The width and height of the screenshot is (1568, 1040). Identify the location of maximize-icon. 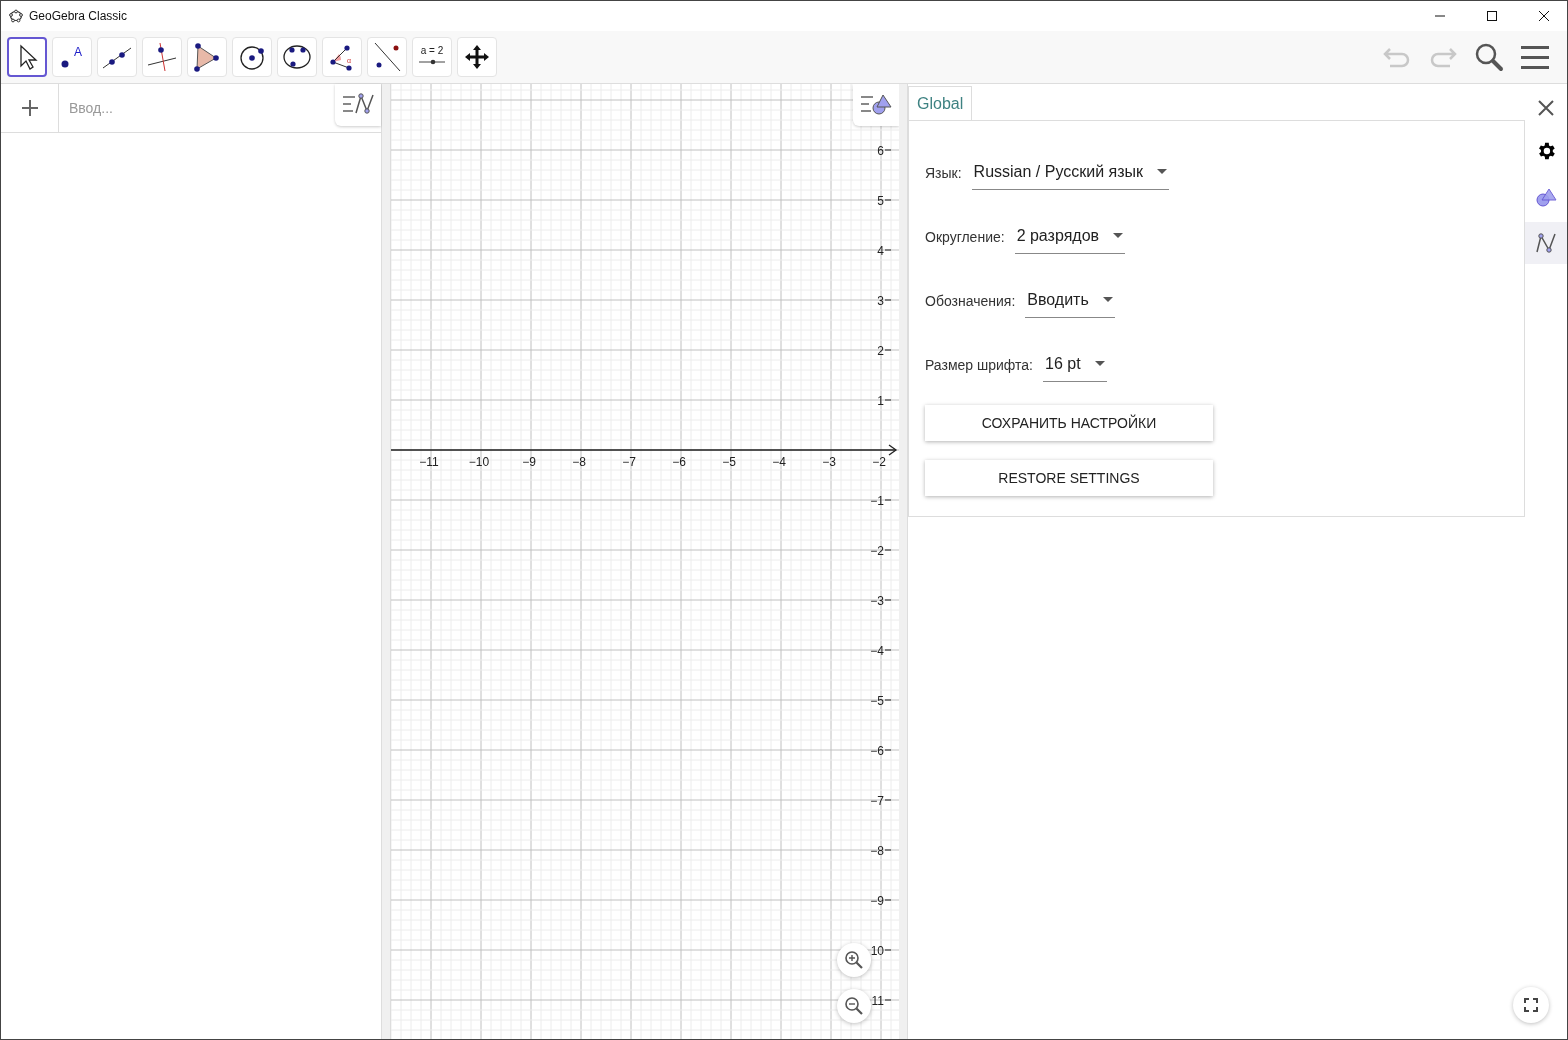
(1492, 16).